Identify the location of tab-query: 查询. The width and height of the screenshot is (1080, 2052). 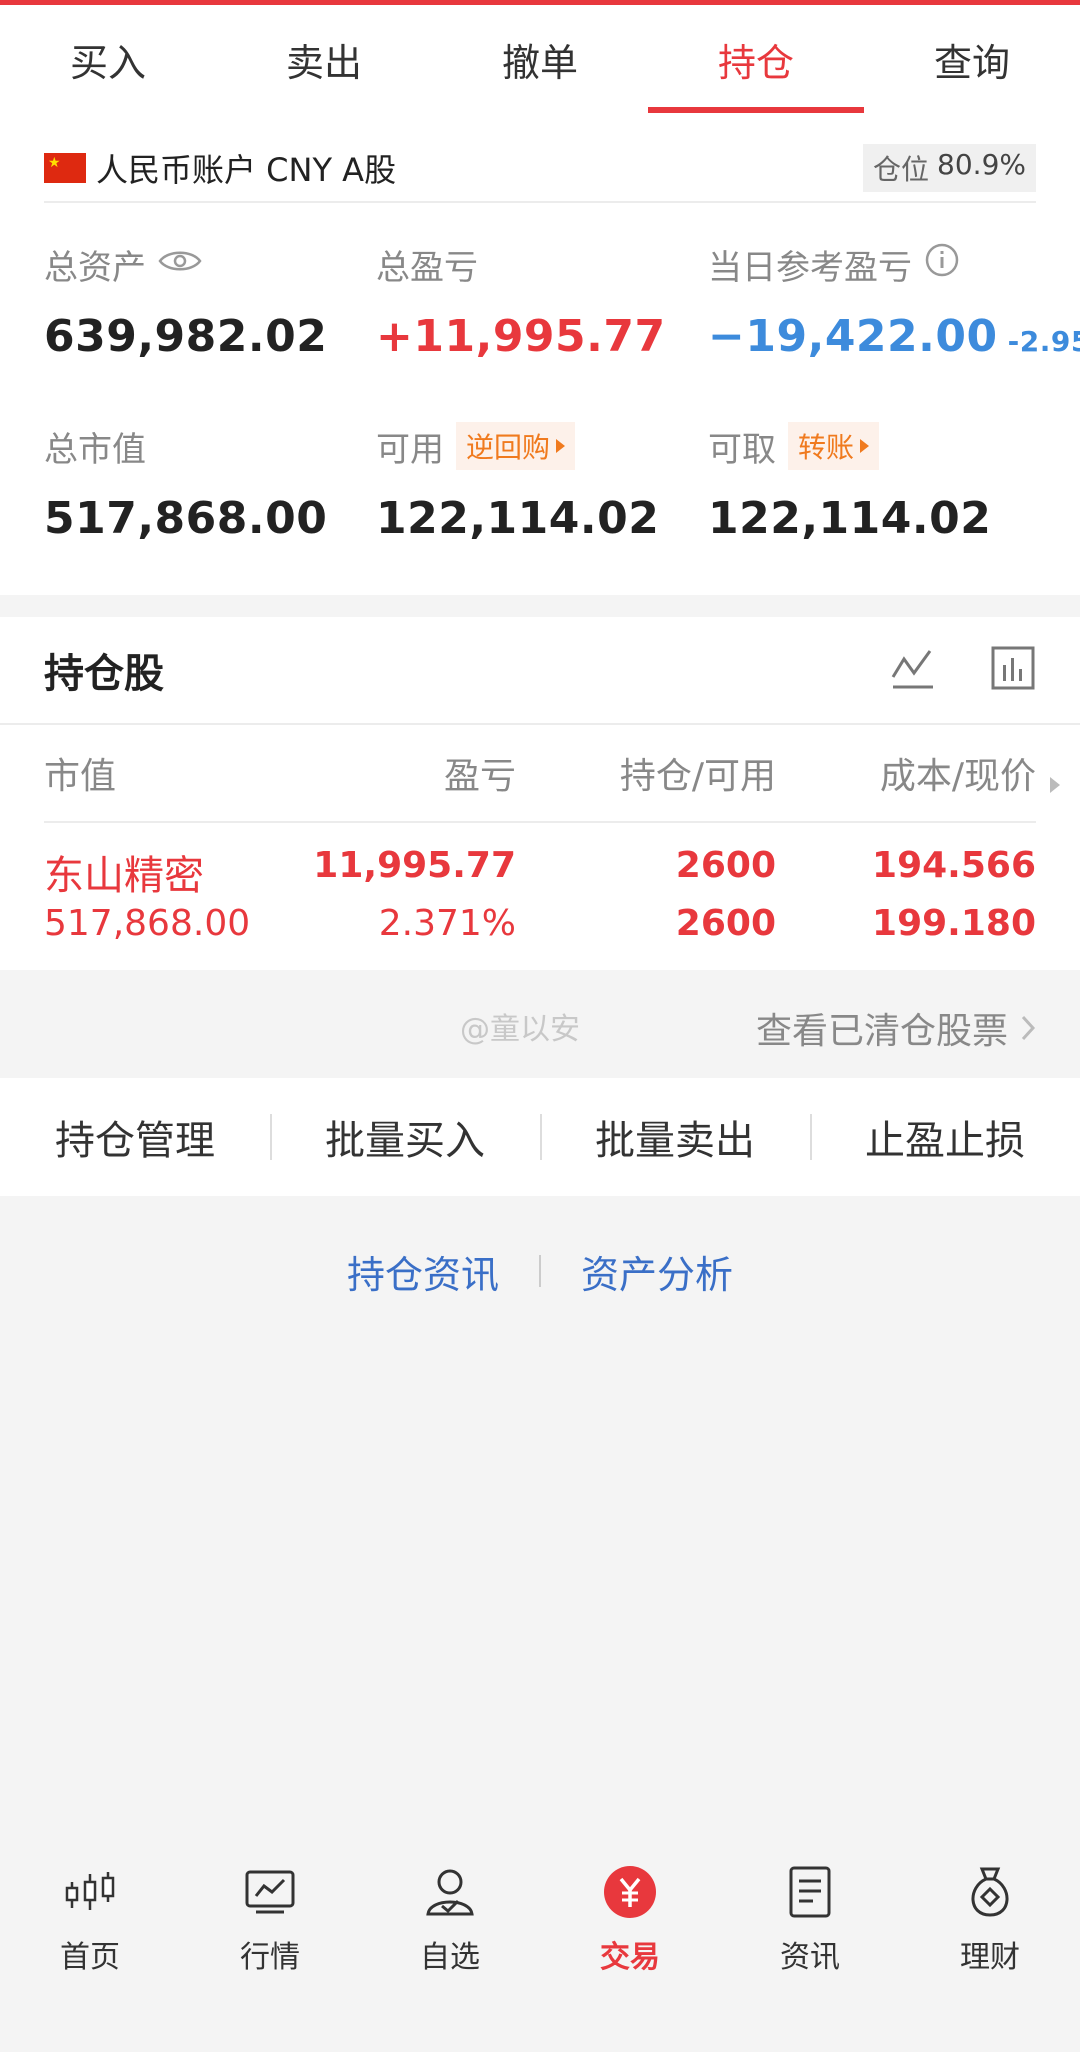
(972, 59).